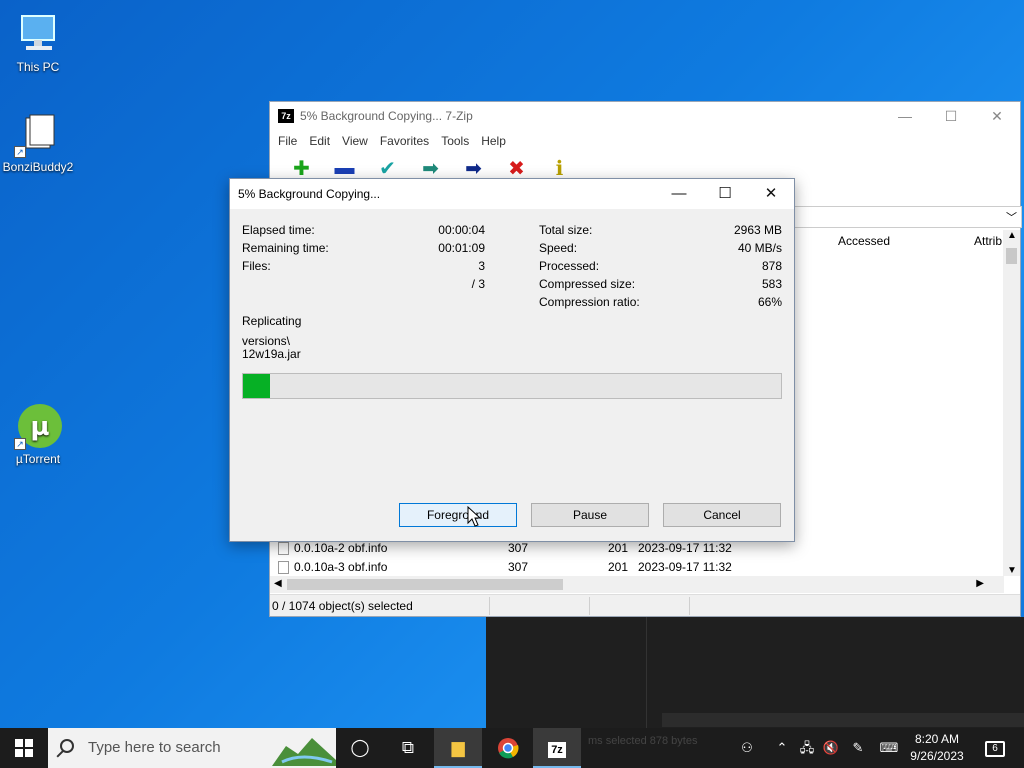 Image resolution: width=1024 pixels, height=768 pixels. I want to click on 7zip-logo-icon: 7z, so click(286, 116).